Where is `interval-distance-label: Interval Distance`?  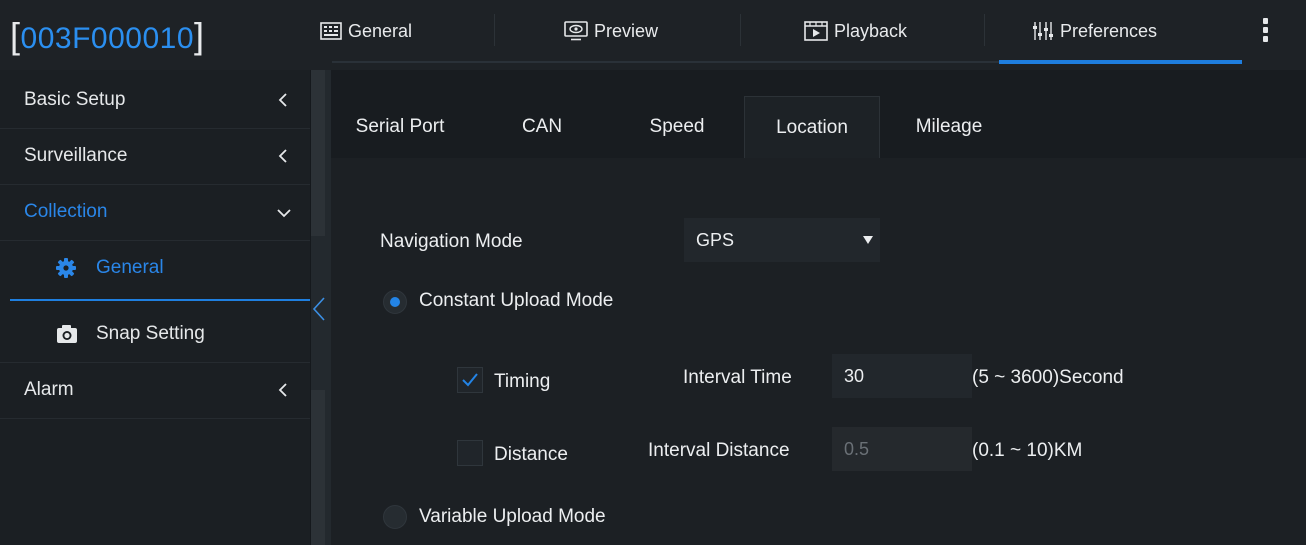 interval-distance-label: Interval Distance is located at coordinates (719, 450).